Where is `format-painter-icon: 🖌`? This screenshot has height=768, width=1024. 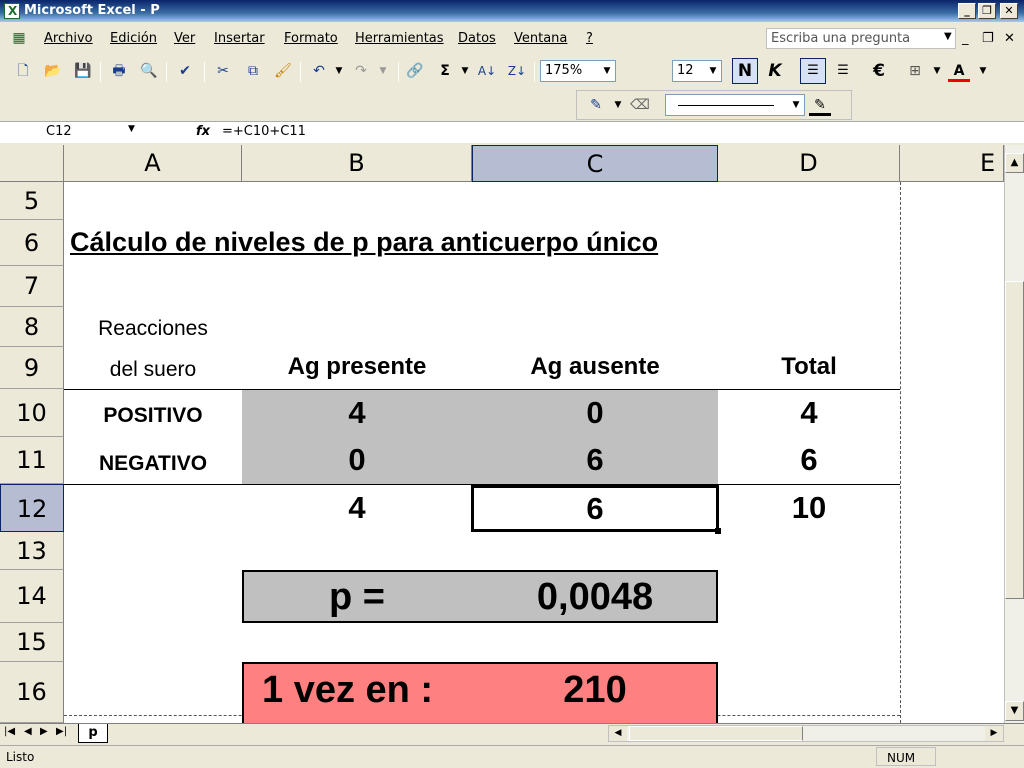
format-painter-icon: 🖌 is located at coordinates (283, 71).